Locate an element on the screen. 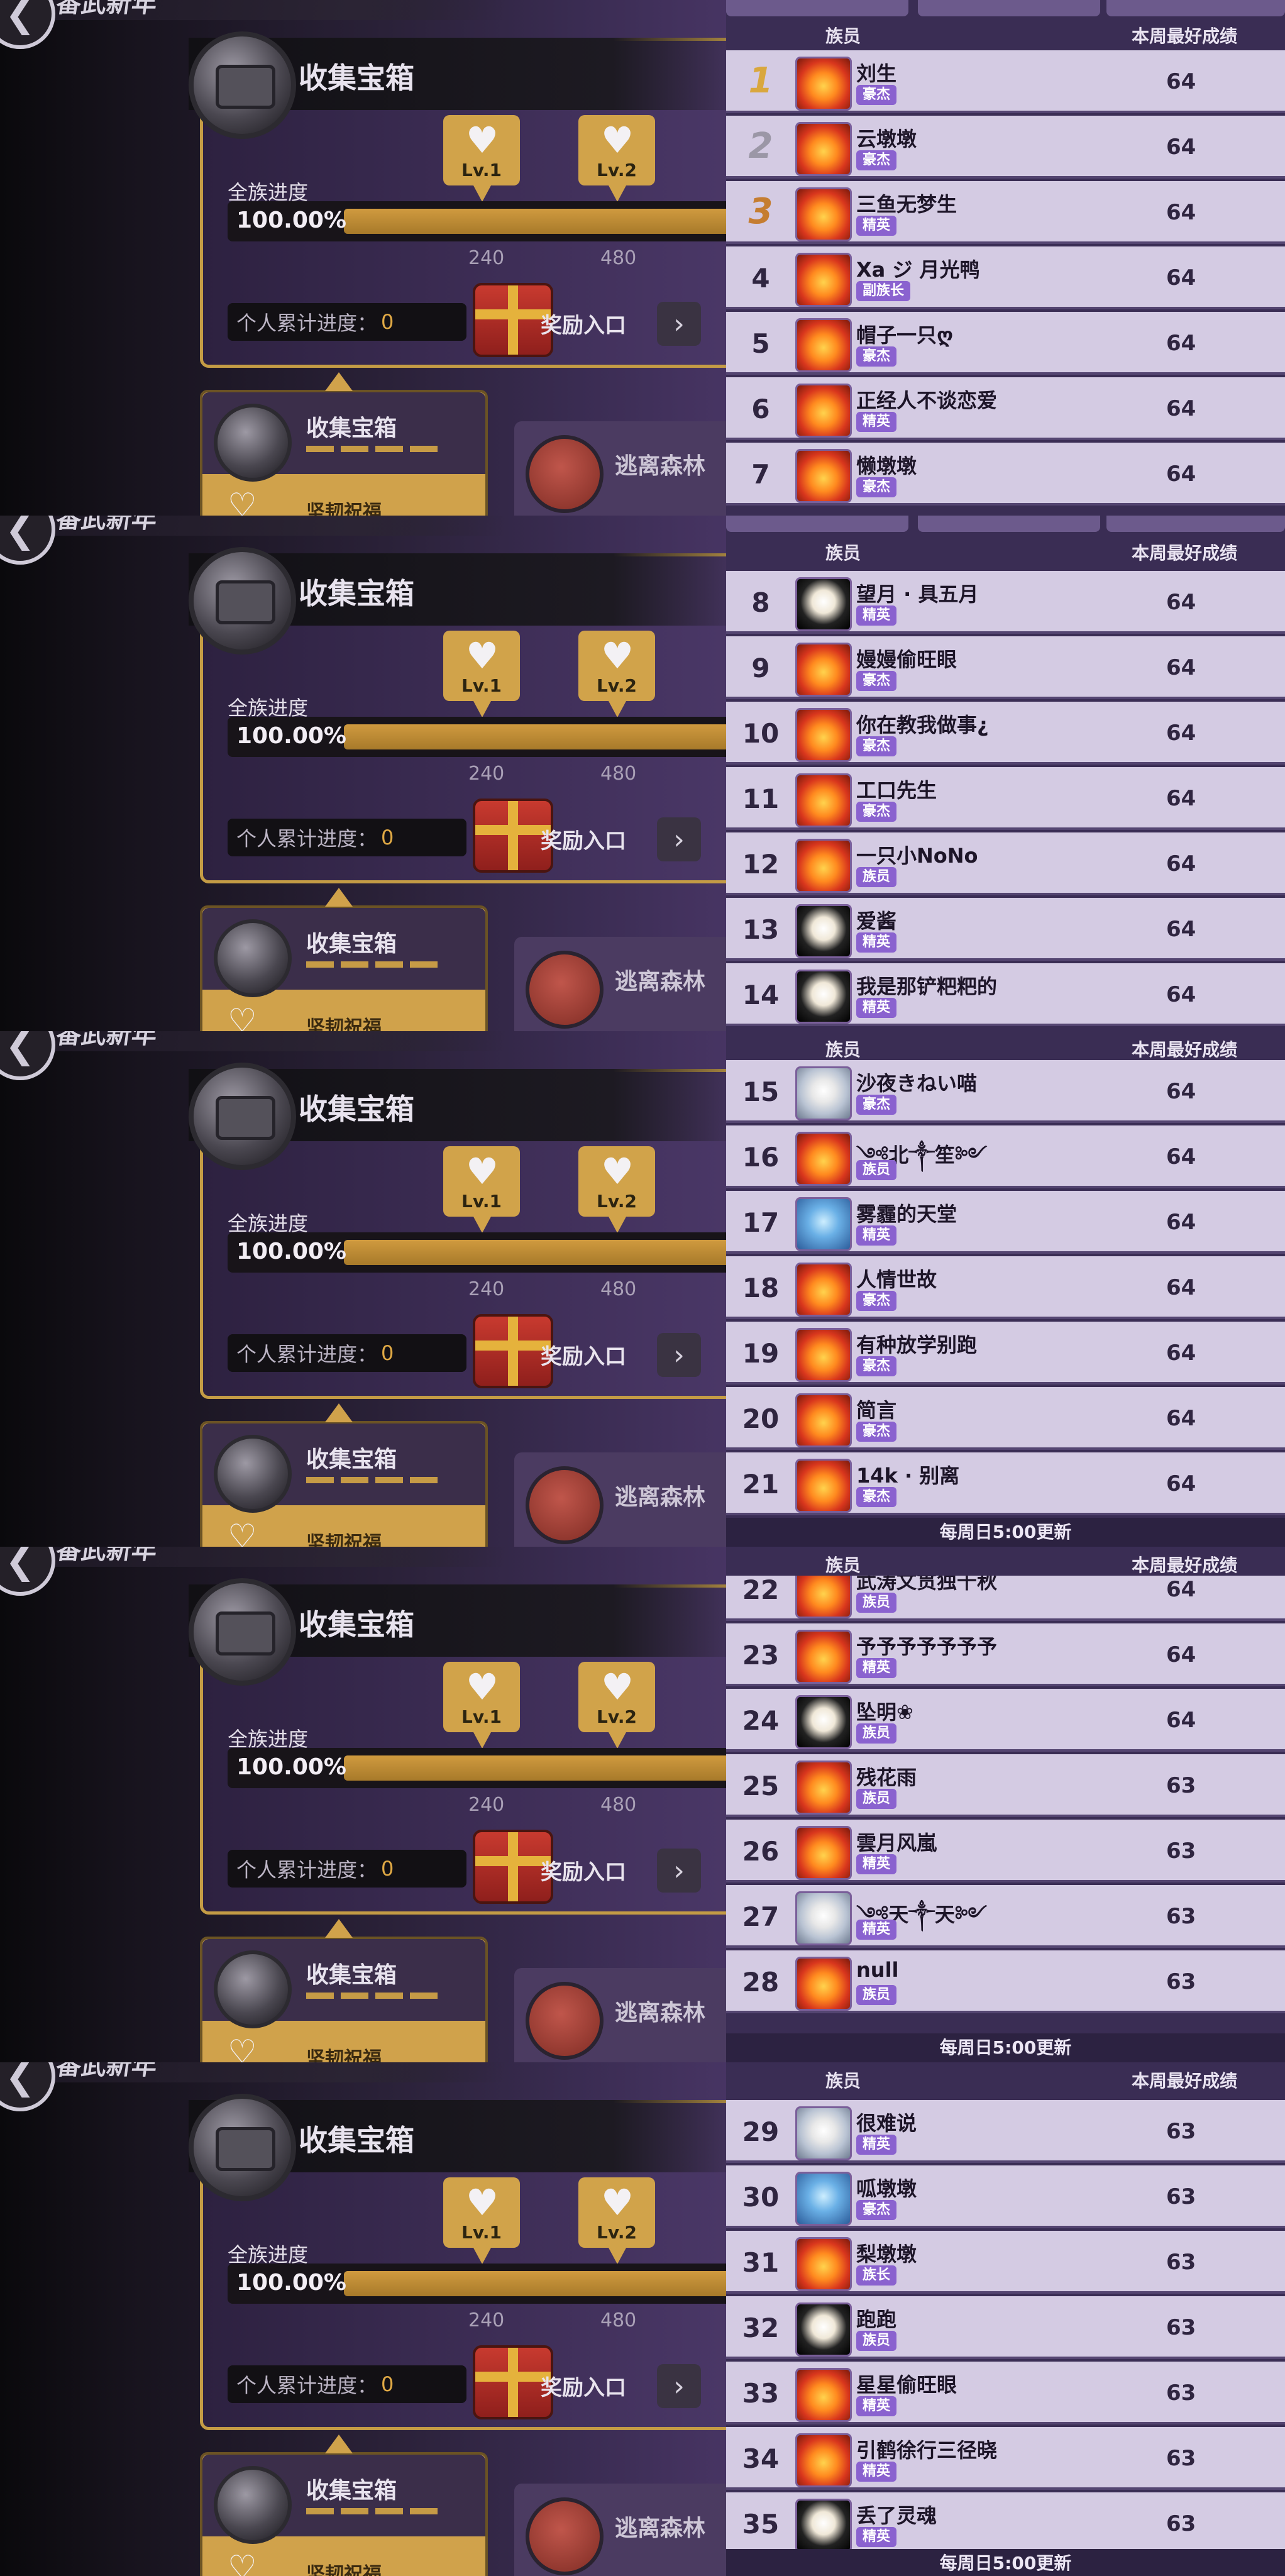  leaderboard-row: 20 简言 豪杰 64 is located at coordinates (1005, 1418).